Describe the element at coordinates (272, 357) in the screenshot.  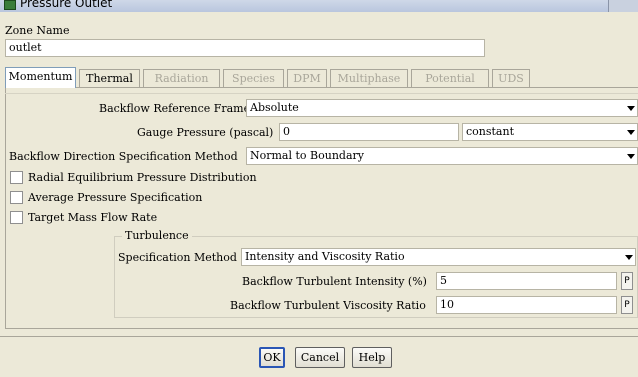
I see `ok-button: OK` at that location.